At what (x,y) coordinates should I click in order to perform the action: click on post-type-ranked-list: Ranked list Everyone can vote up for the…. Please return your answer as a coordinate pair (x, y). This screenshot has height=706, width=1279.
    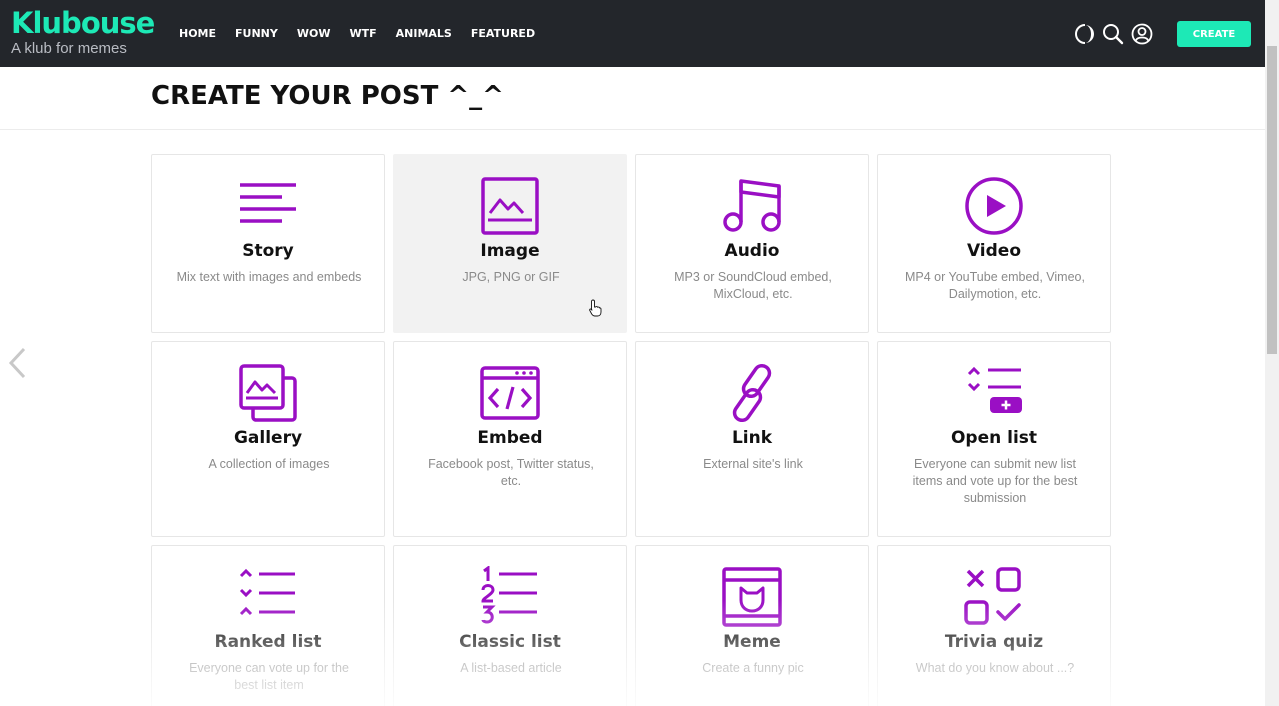
    Looking at the image, I should click on (268, 625).